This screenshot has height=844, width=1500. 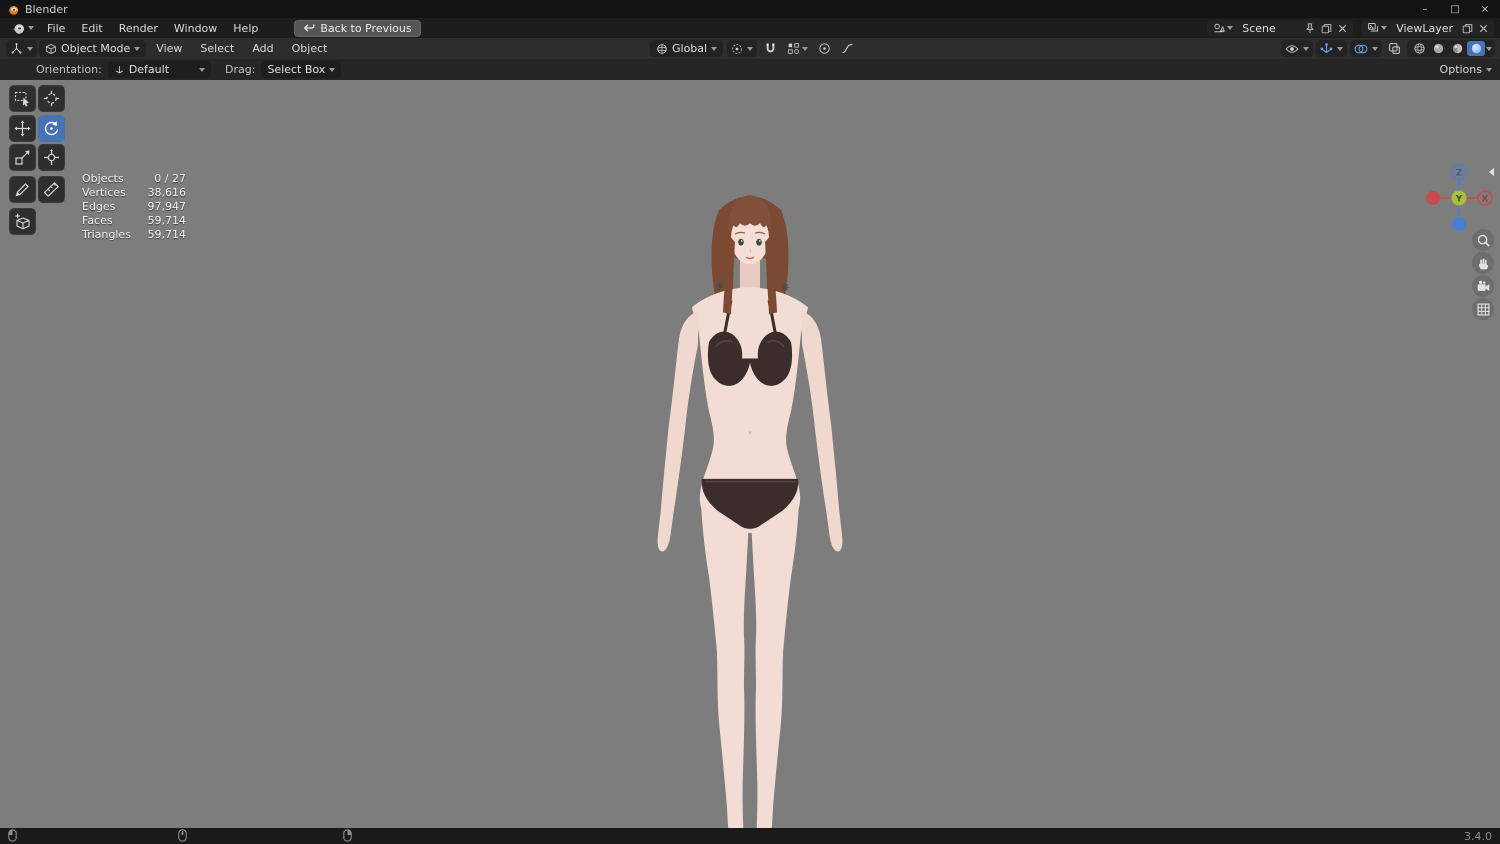 I want to click on transform-tool-button, so click(x=51, y=157).